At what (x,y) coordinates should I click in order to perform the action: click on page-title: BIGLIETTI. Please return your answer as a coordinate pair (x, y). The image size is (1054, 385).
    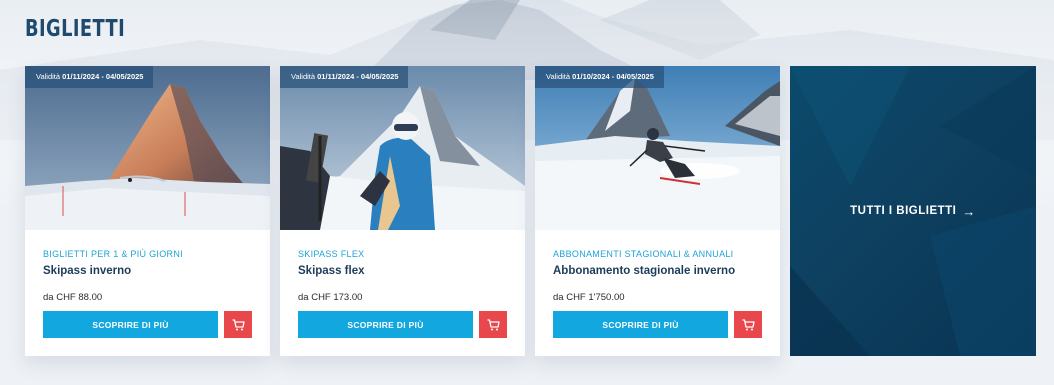
    Looking at the image, I should click on (75, 29).